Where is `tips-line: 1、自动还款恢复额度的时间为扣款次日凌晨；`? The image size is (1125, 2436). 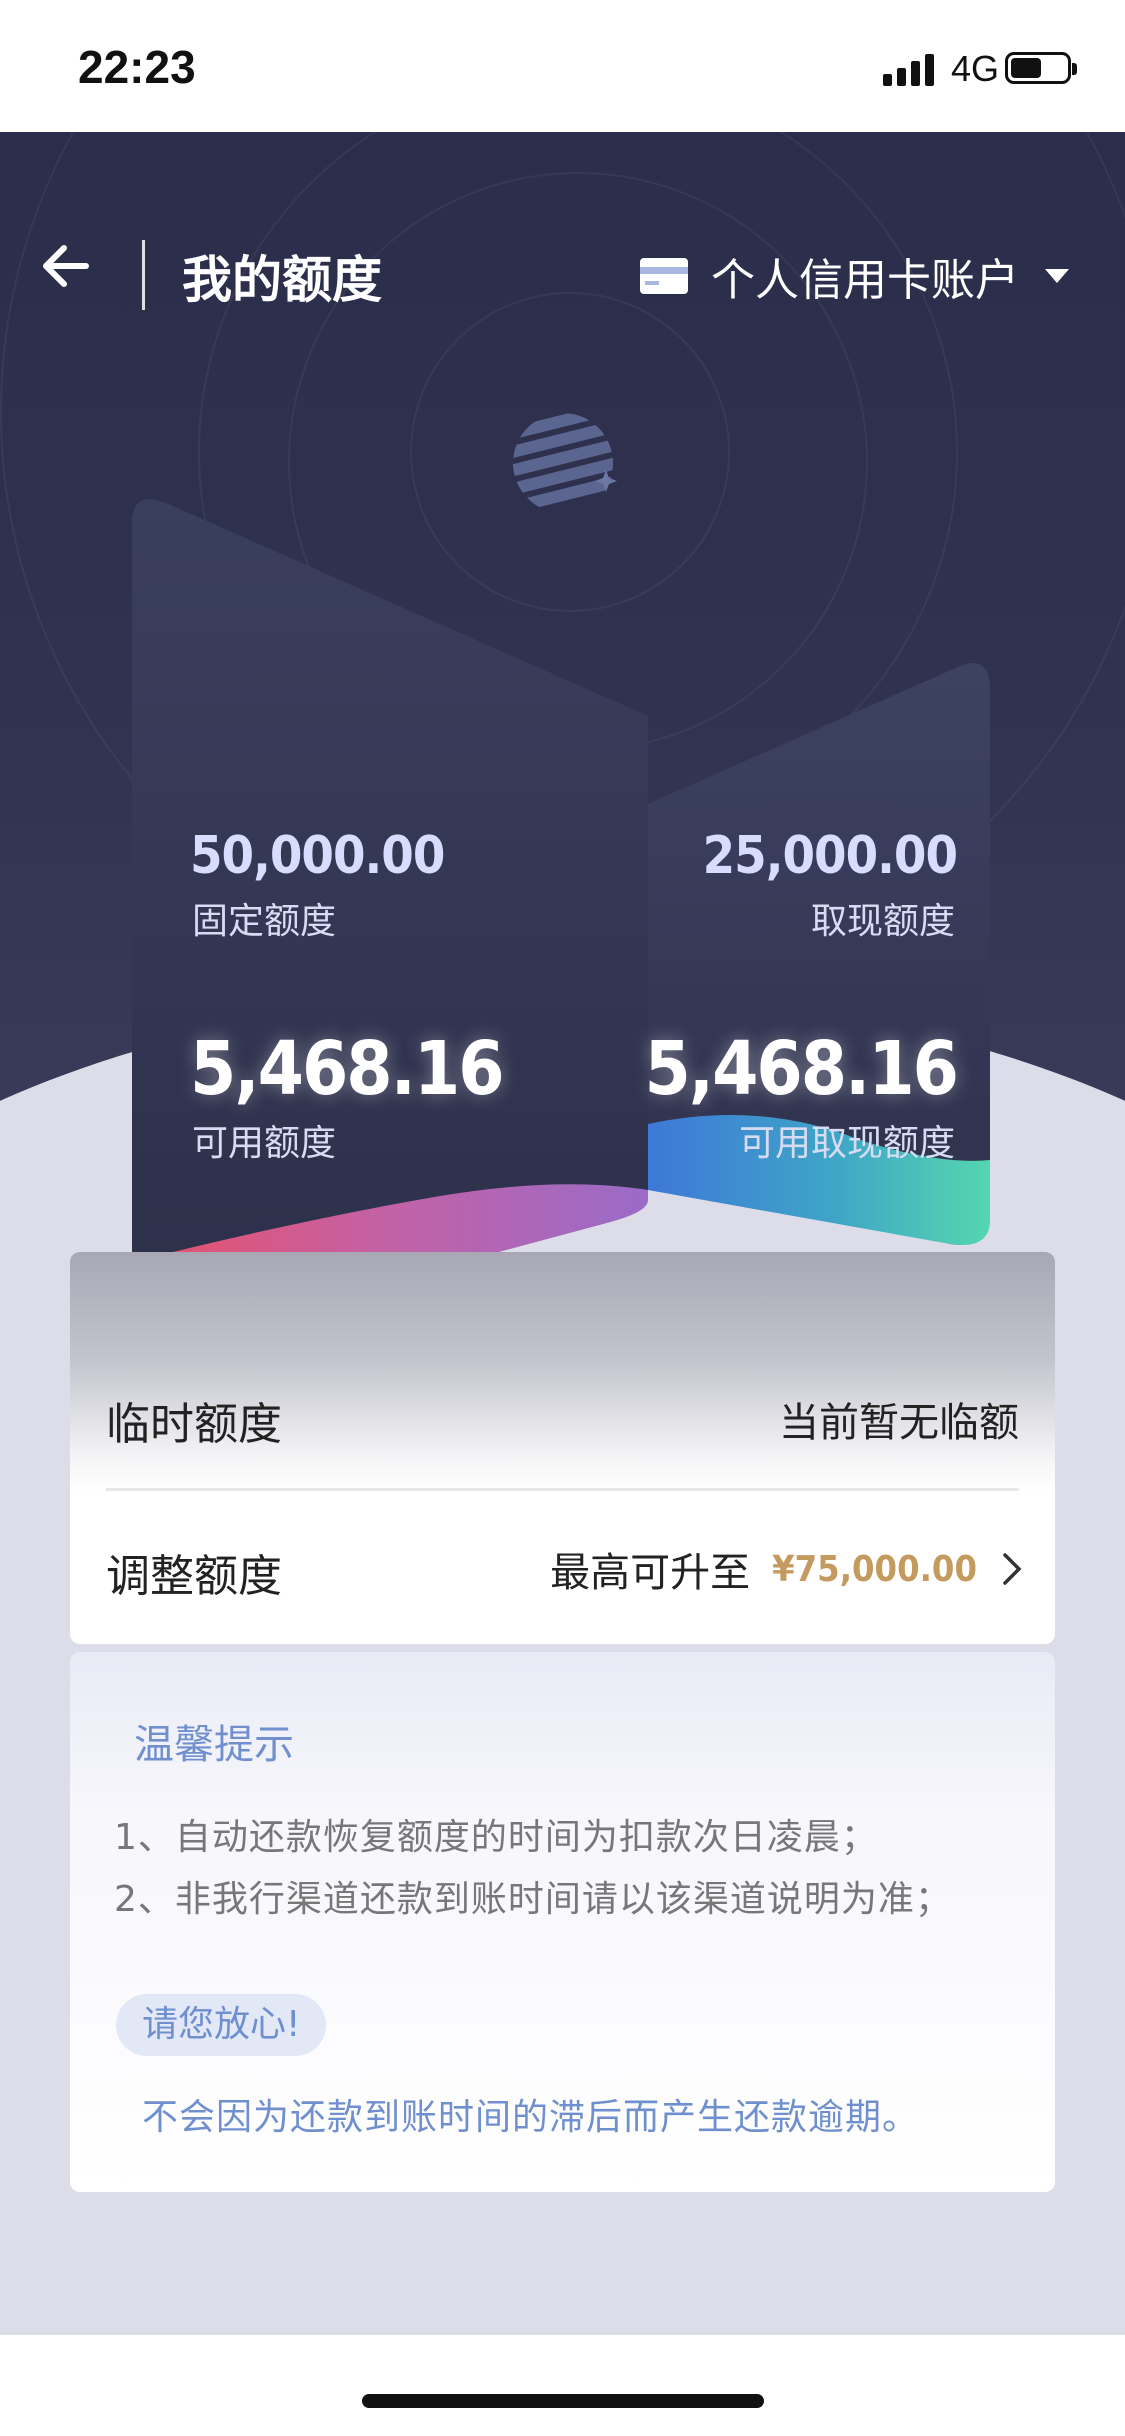 tips-line: 1、自动还款恢复额度的时间为扣款次日凌晨； is located at coordinates (496, 1837).